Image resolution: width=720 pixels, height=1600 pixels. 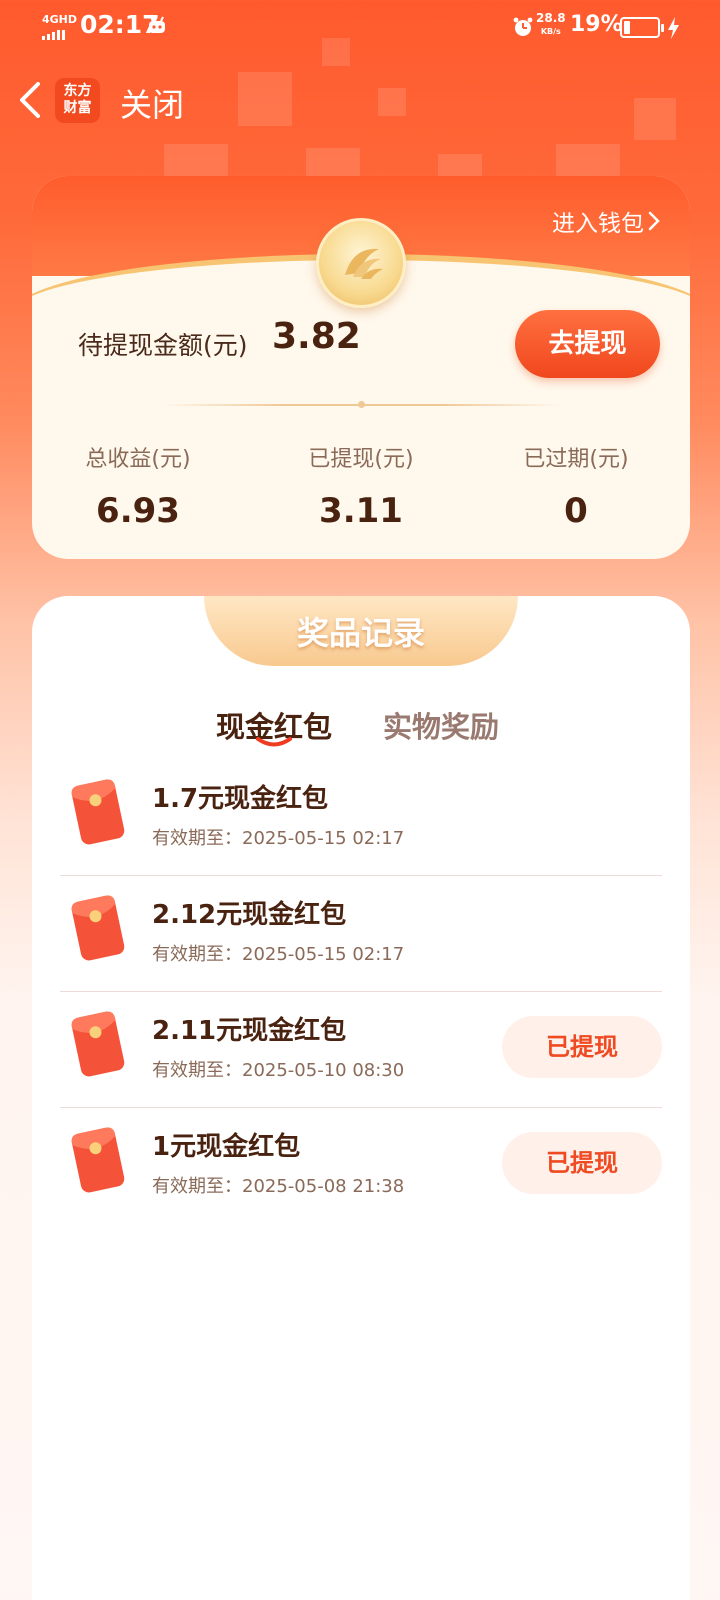 What do you see at coordinates (226, 1147) in the screenshot?
I see `item-title: 1元现金红包` at bounding box center [226, 1147].